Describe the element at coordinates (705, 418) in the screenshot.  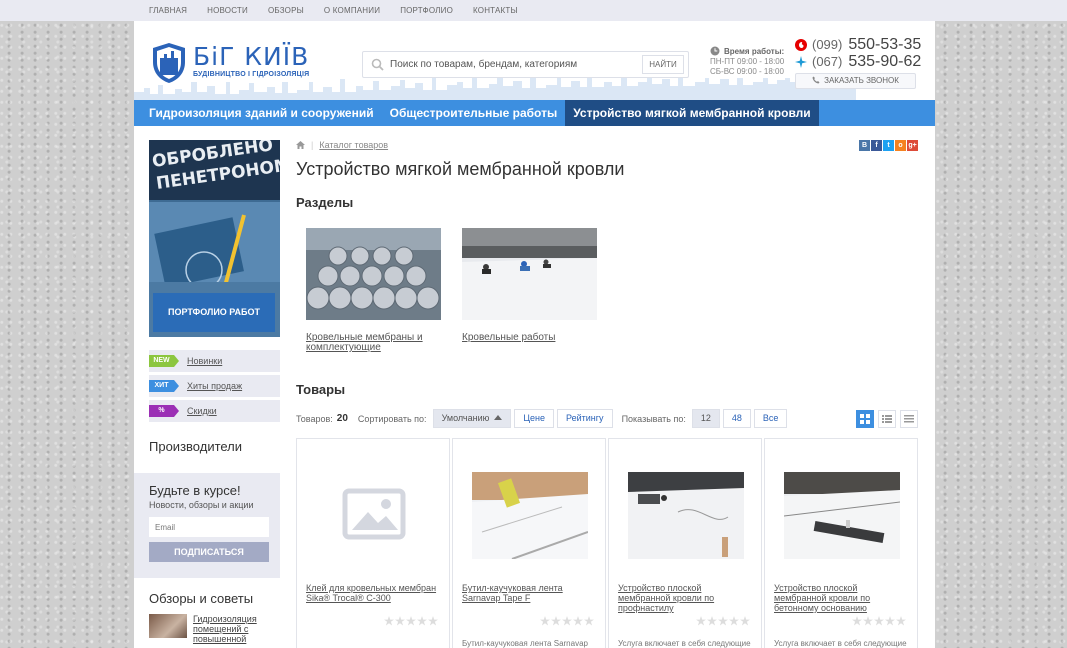
I see `show-12-button: 12` at that location.